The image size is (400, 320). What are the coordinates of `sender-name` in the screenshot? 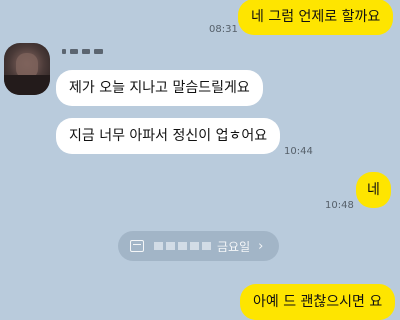 It's located at (82, 51).